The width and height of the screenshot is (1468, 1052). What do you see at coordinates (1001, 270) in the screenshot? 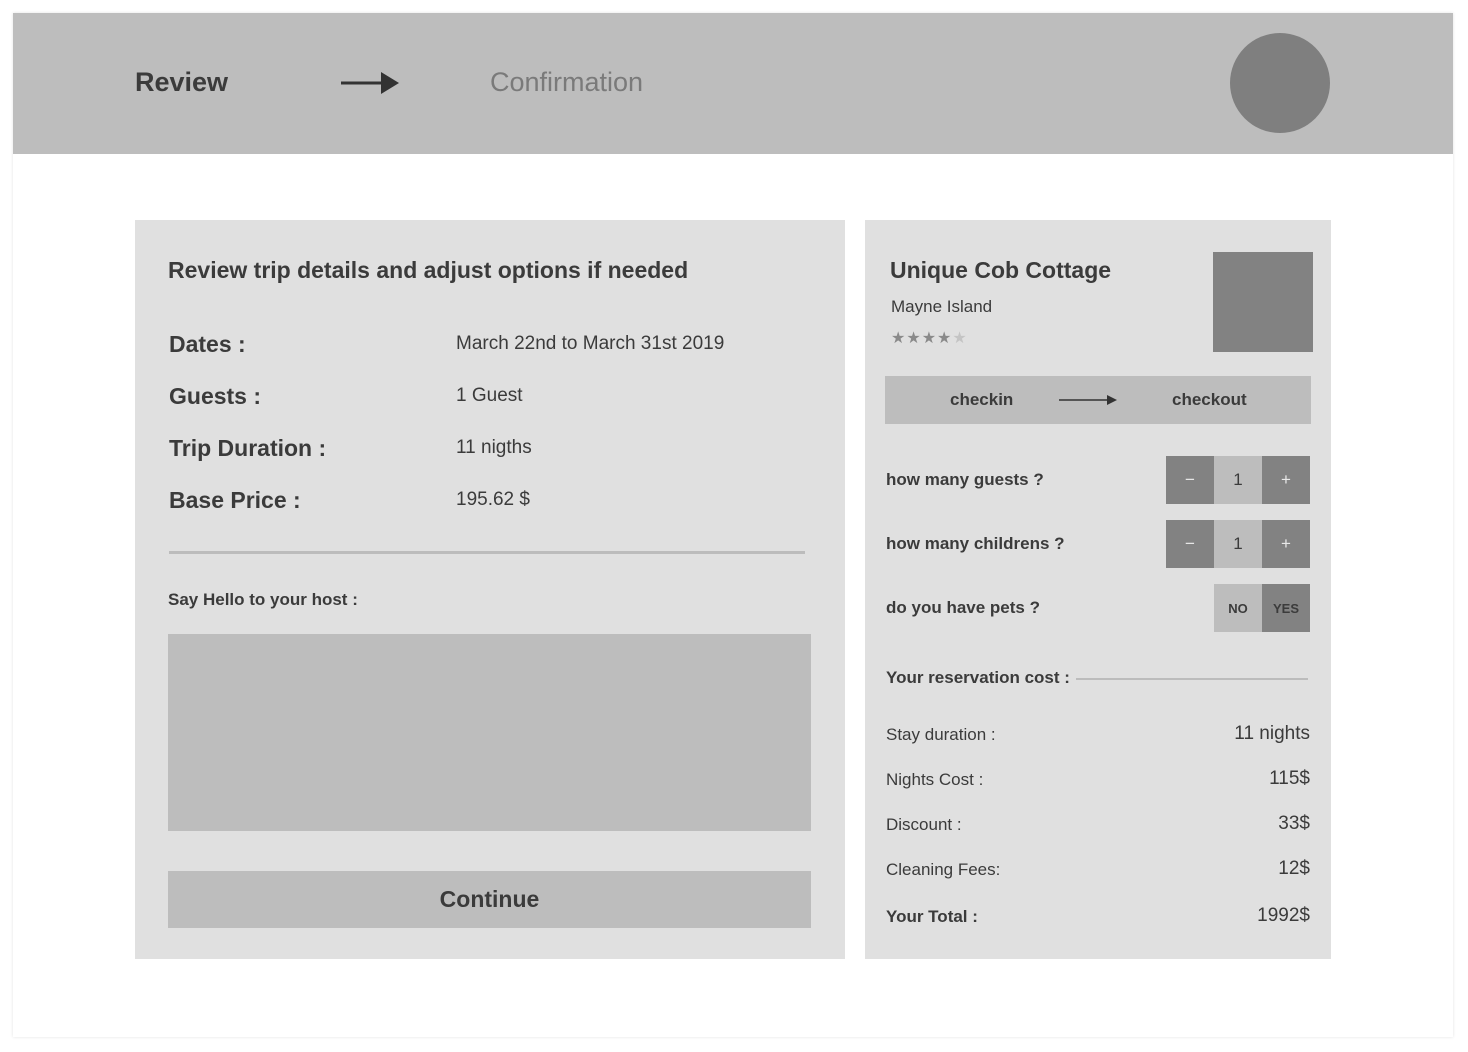
I see `listing-title: Unique Cob Cottage` at bounding box center [1001, 270].